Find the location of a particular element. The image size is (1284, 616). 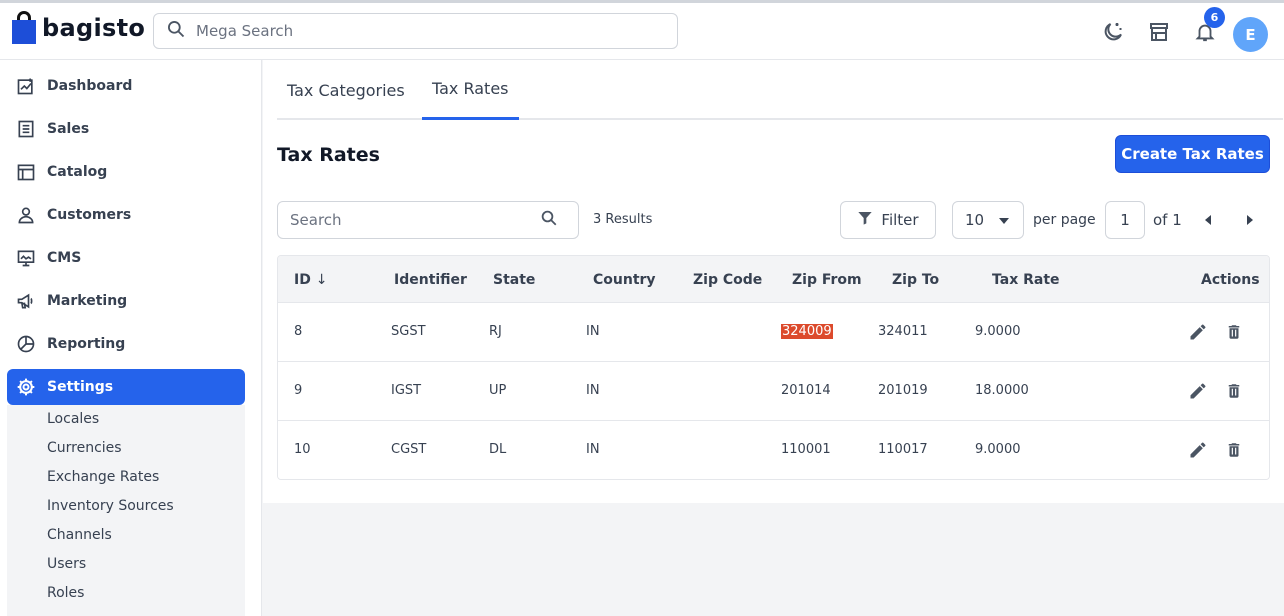

chevron-down-icon is located at coordinates (1004, 221).